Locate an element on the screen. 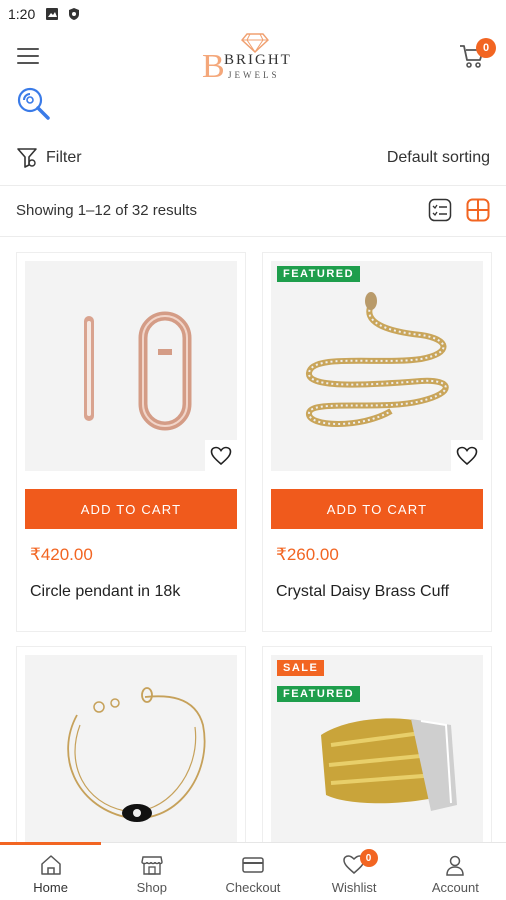 This screenshot has height=900, width=506. logo-initial: B is located at coordinates (213, 66).